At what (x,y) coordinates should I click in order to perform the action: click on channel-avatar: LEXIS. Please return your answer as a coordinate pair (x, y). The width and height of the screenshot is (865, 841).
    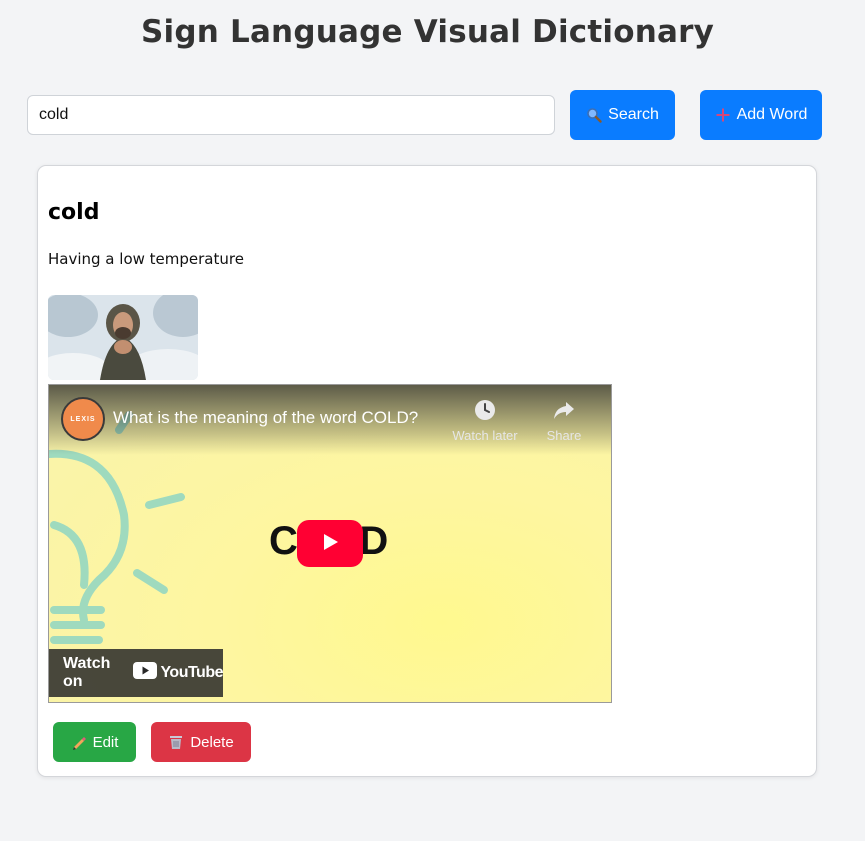
    Looking at the image, I should click on (83, 419).